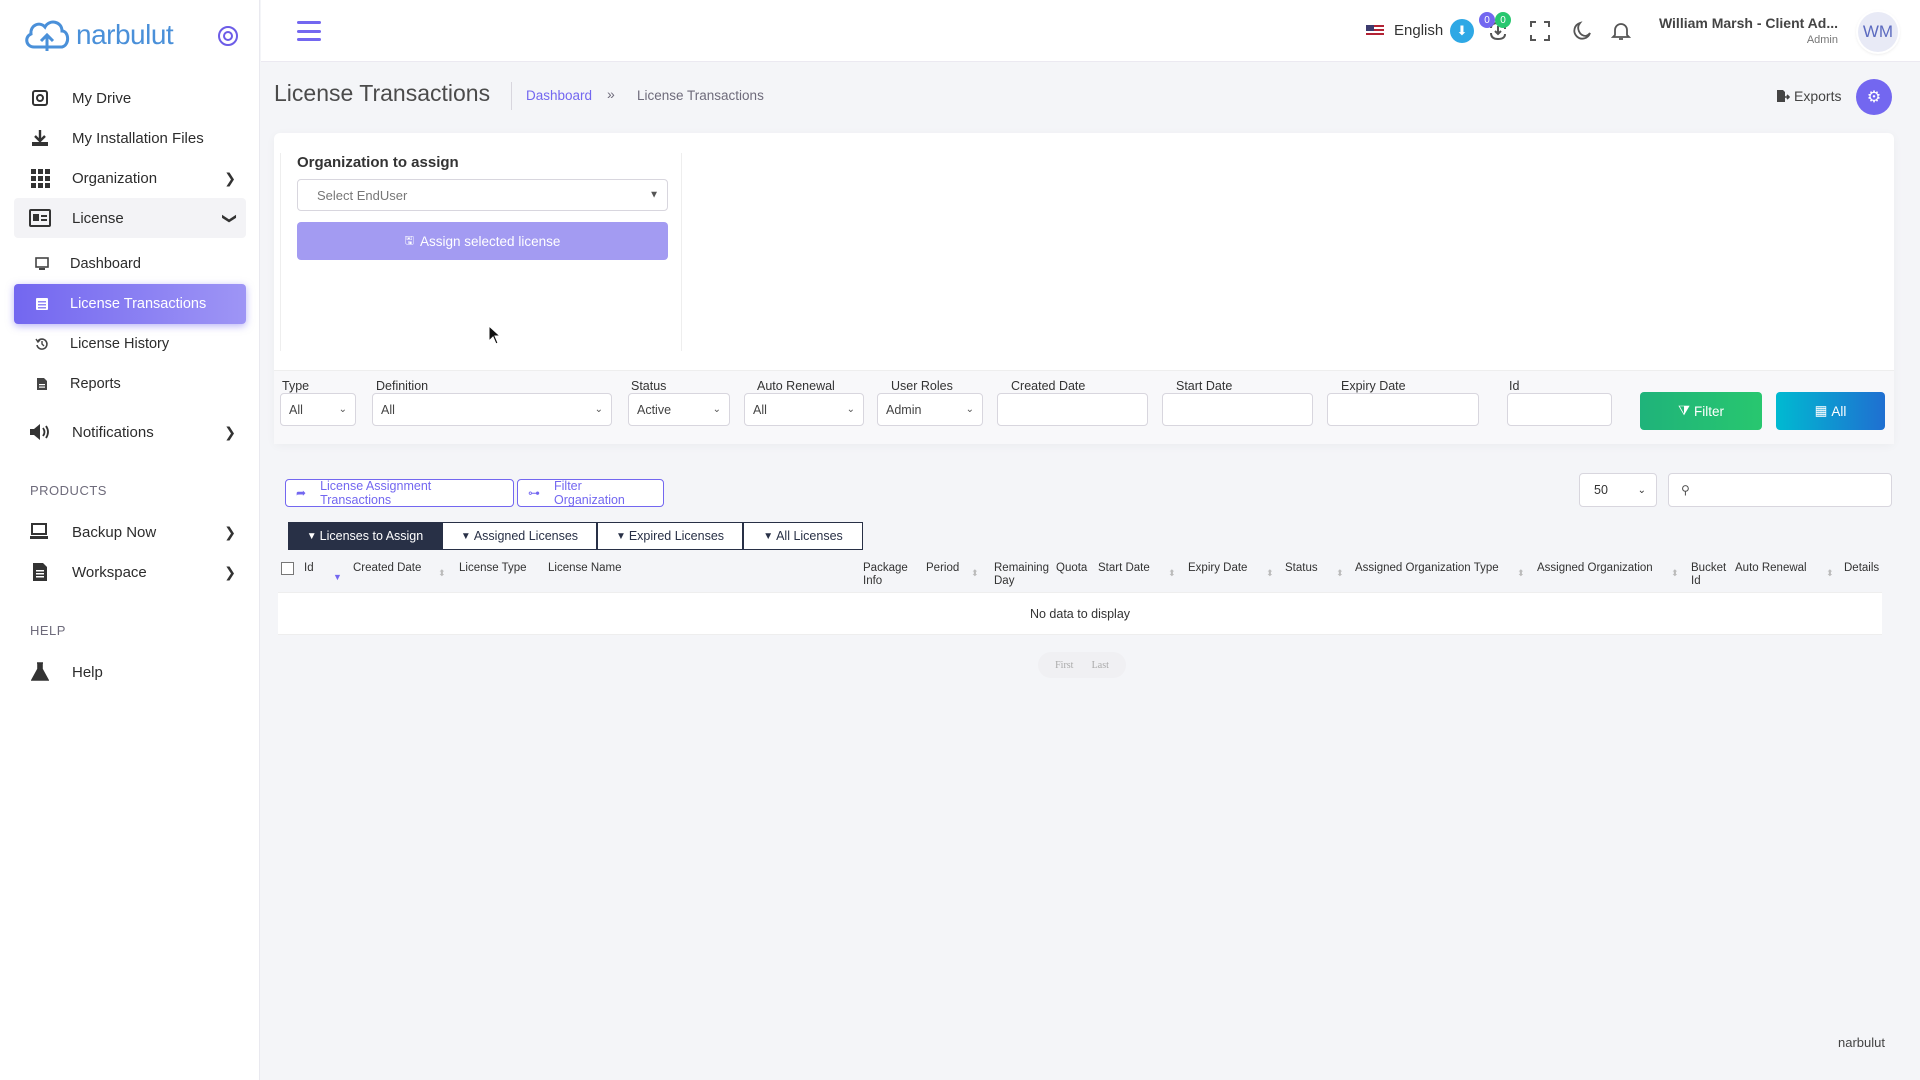 This screenshot has height=1080, width=1920. I want to click on column-header-bucket-id: Bucket Id, so click(1708, 575).